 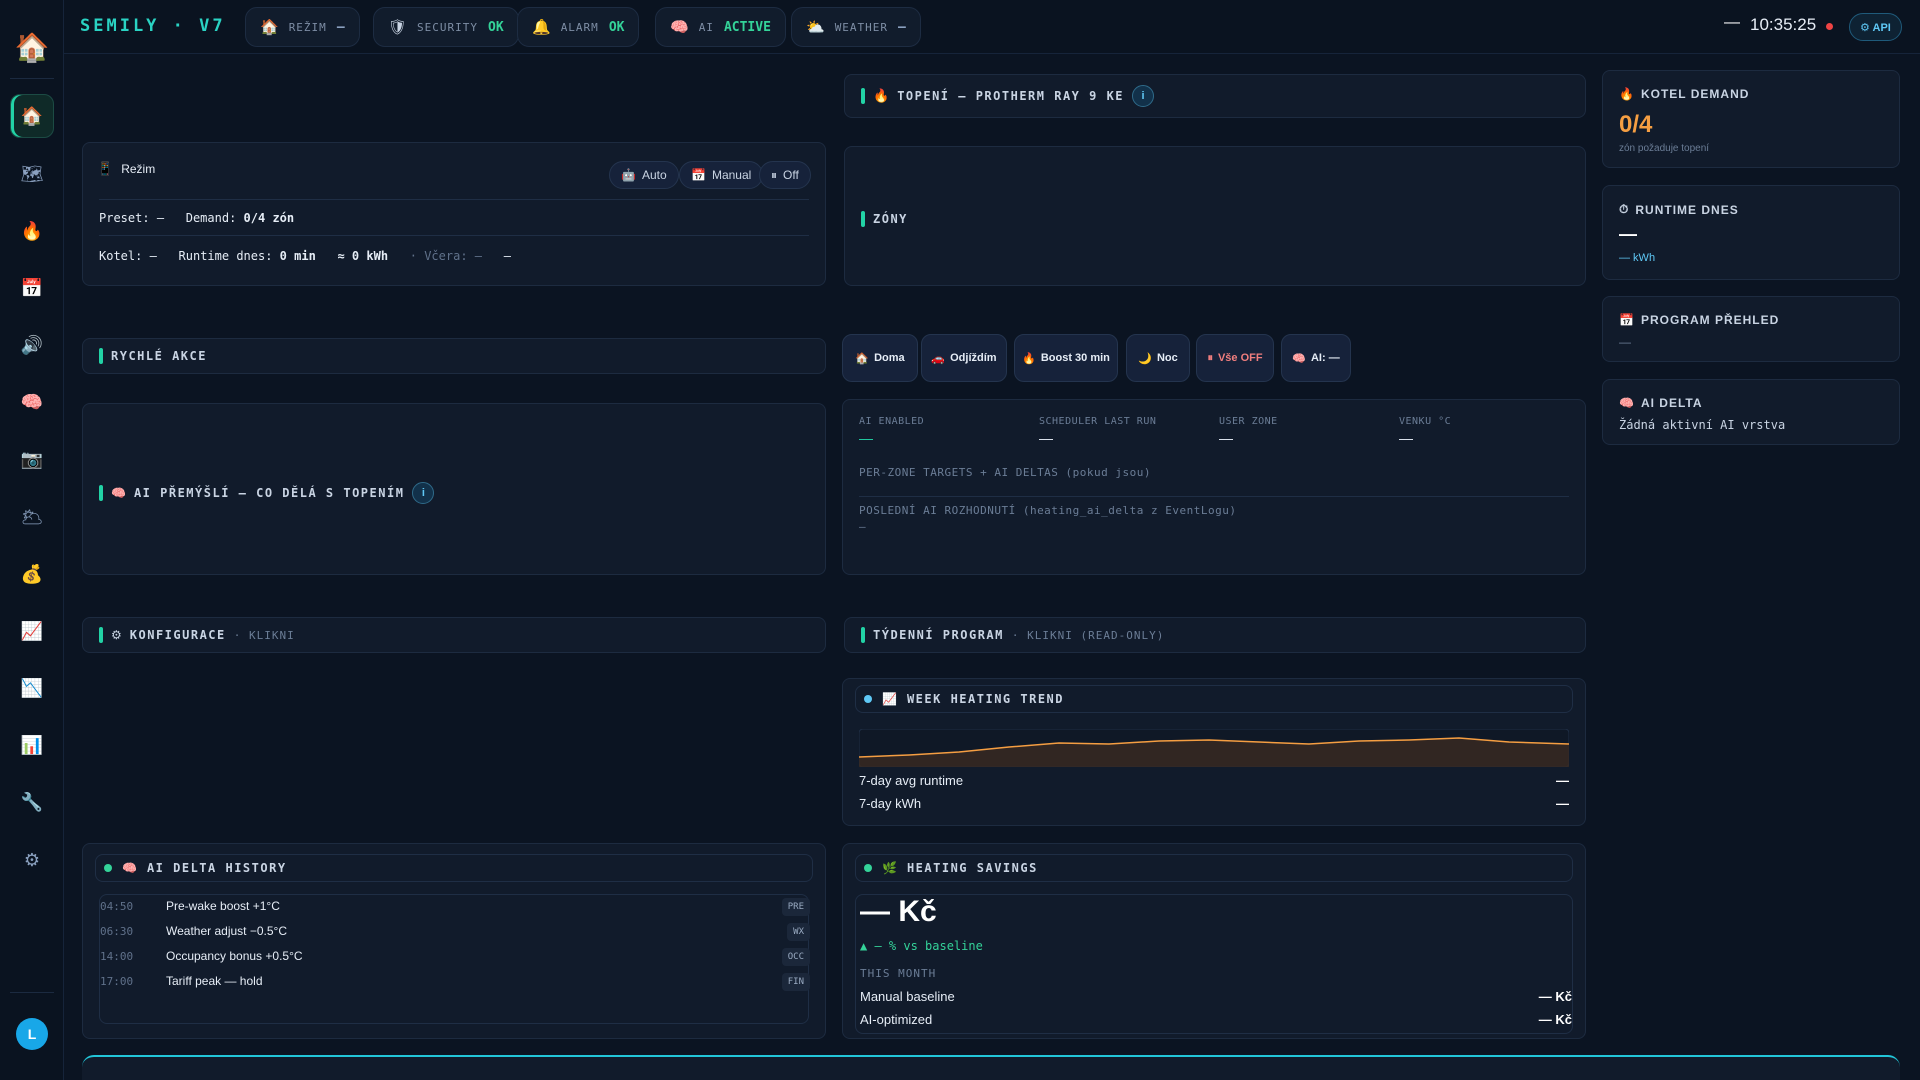 I want to click on bottom-panel, so click(x=991, y=1067).